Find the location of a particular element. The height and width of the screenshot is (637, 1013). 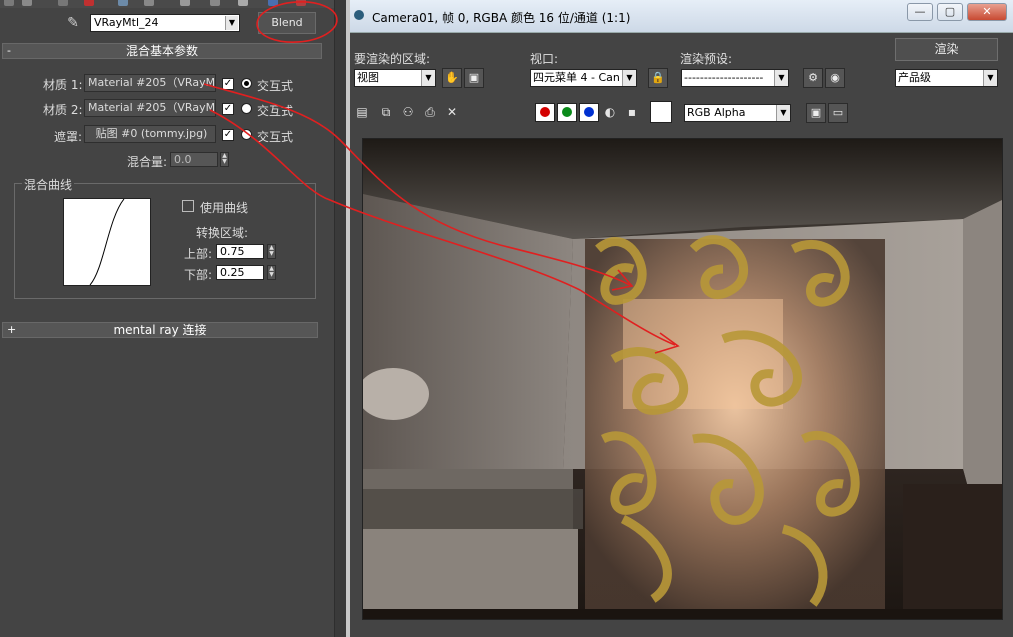

rollout-title: mental ray 连接 is located at coordinates (160, 330).